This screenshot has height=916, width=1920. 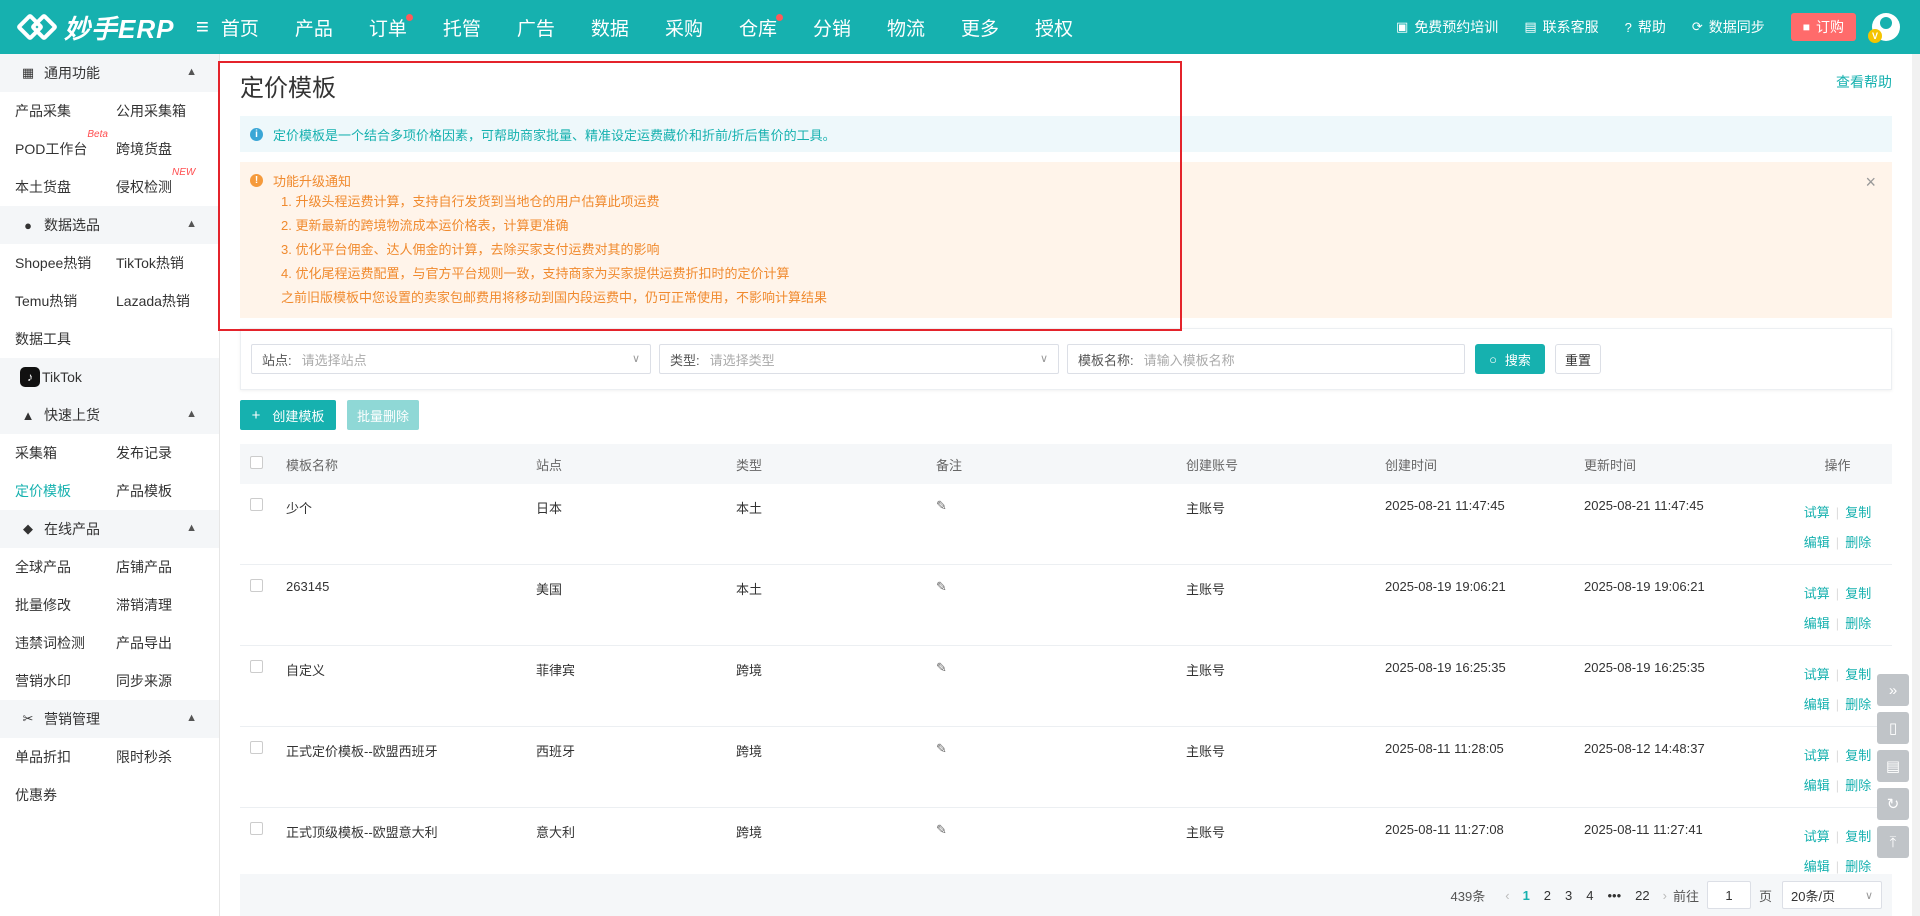 What do you see at coordinates (50, 339) in the screenshot?
I see `sidebar-item-data-tools: 数据工具` at bounding box center [50, 339].